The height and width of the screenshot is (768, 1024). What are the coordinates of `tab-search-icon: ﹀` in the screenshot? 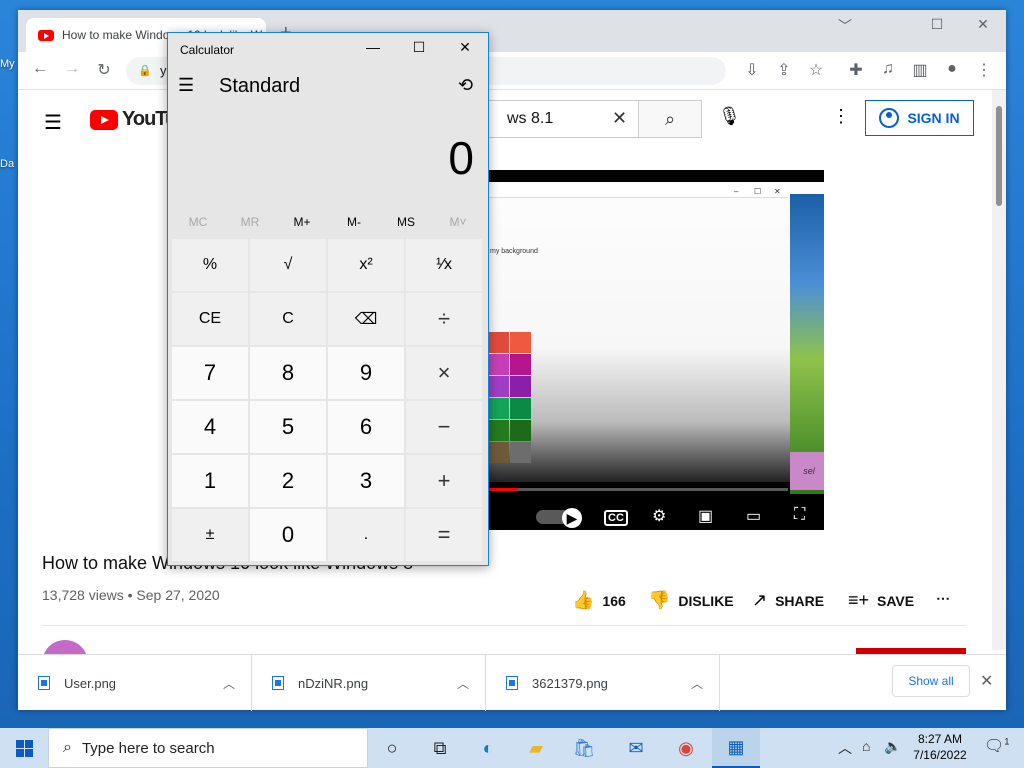 It's located at (845, 26).